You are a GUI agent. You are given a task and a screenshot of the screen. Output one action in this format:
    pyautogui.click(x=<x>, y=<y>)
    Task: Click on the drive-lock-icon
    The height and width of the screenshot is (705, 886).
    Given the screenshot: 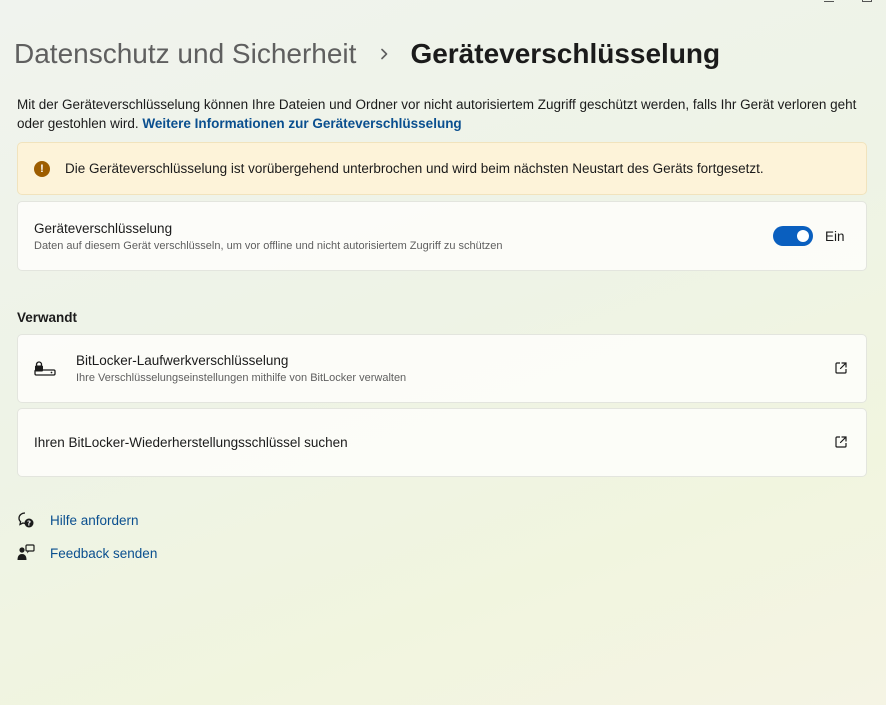 What is the action you would take?
    pyautogui.click(x=47, y=369)
    